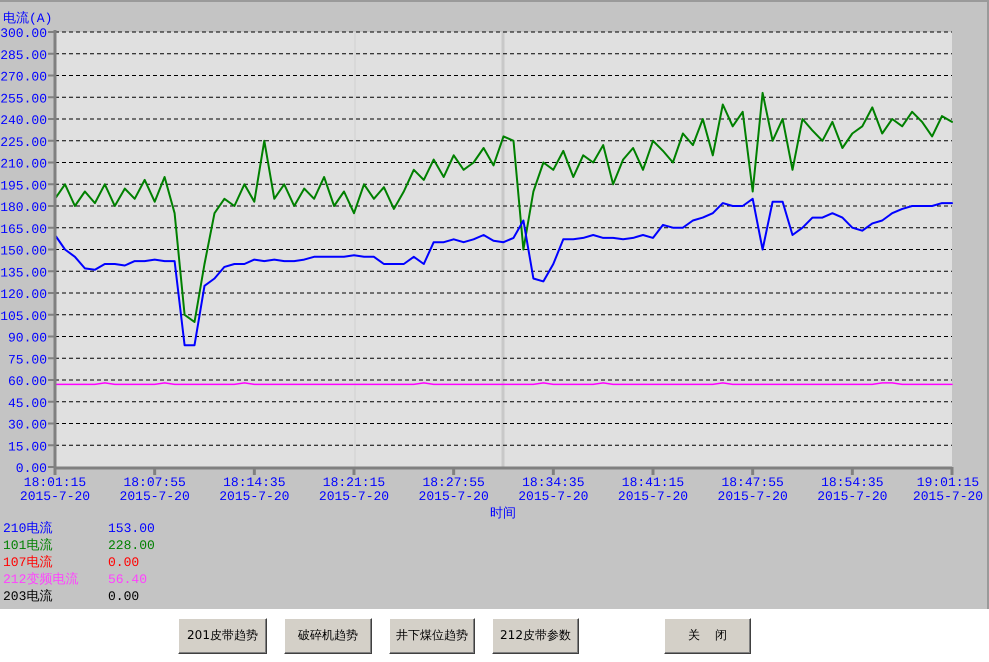 This screenshot has width=989, height=662. I want to click on axis-title: 时间, so click(503, 513).